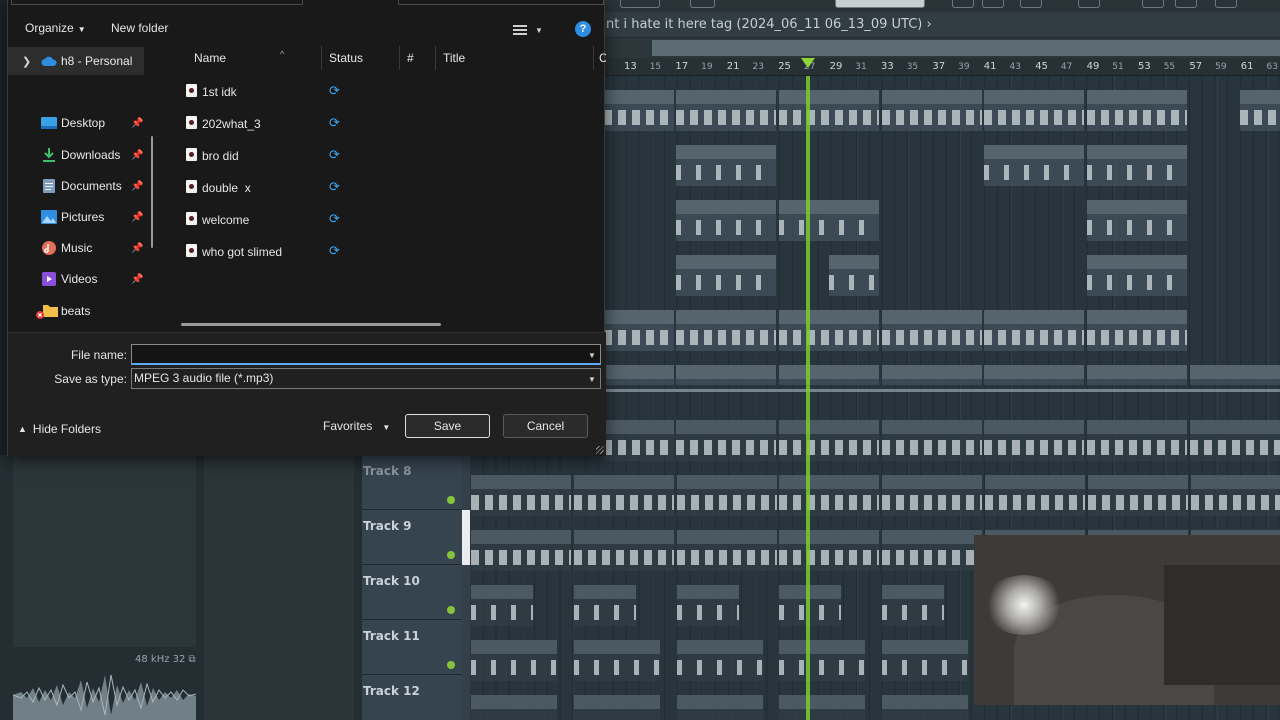 The width and height of the screenshot is (1280, 720). I want to click on nav-scrollbar, so click(152, 192).